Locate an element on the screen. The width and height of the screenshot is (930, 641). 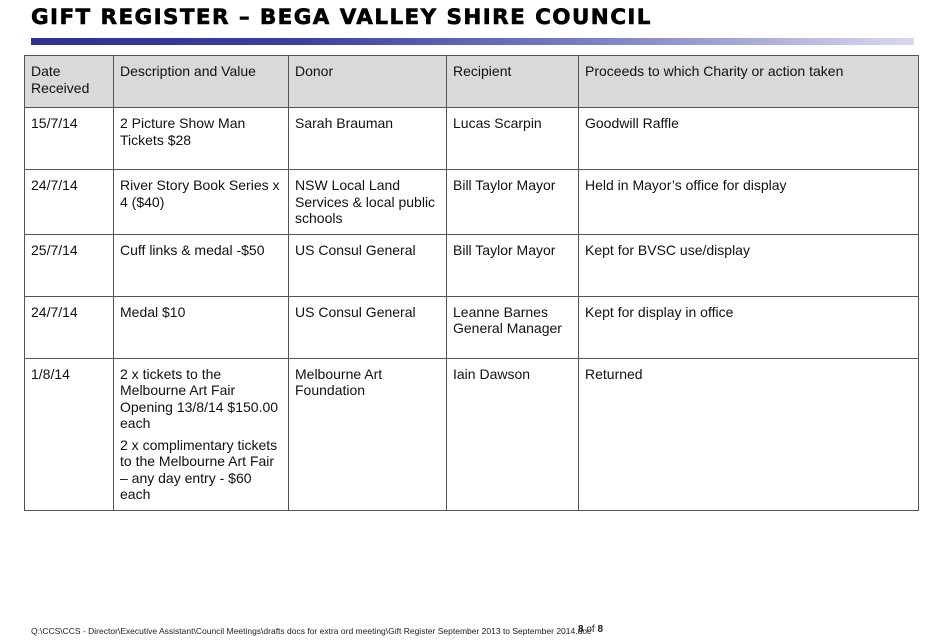
header-date-received: Date Received is located at coordinates (69, 81).